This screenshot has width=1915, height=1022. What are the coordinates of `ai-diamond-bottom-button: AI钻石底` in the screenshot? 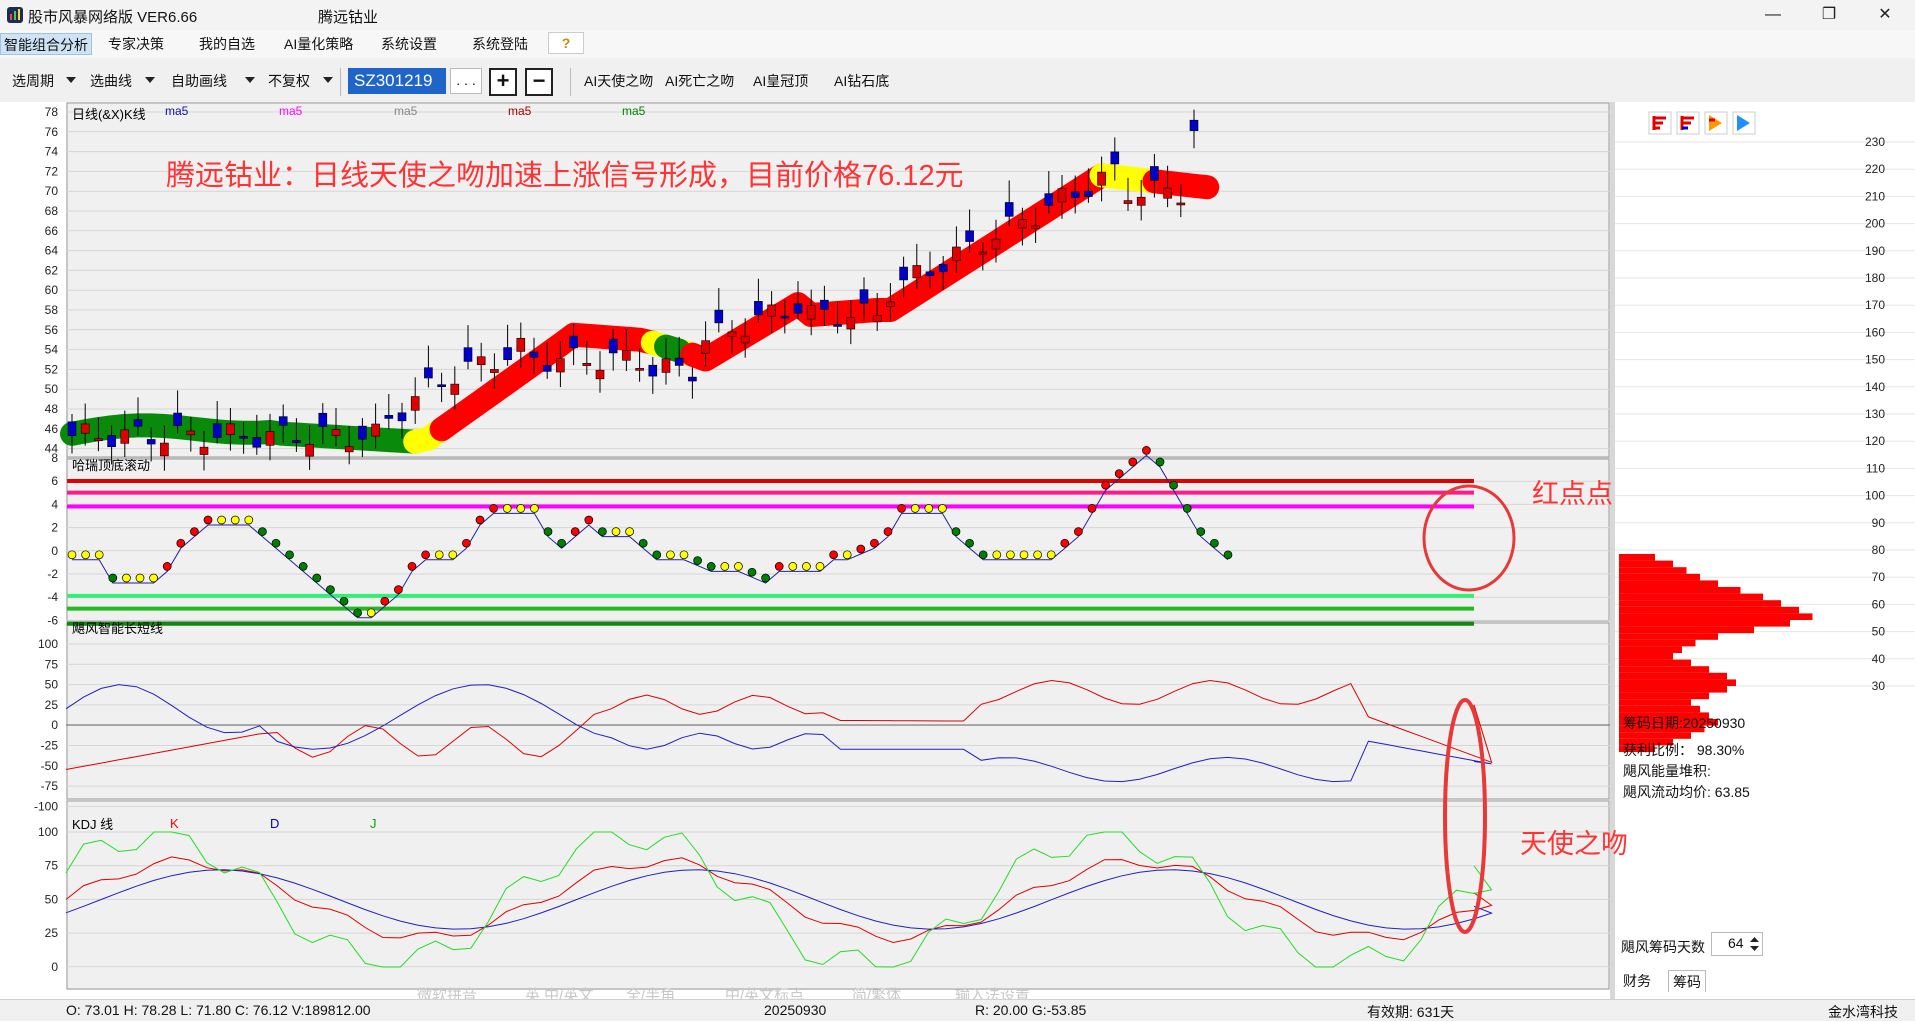 It's located at (861, 81).